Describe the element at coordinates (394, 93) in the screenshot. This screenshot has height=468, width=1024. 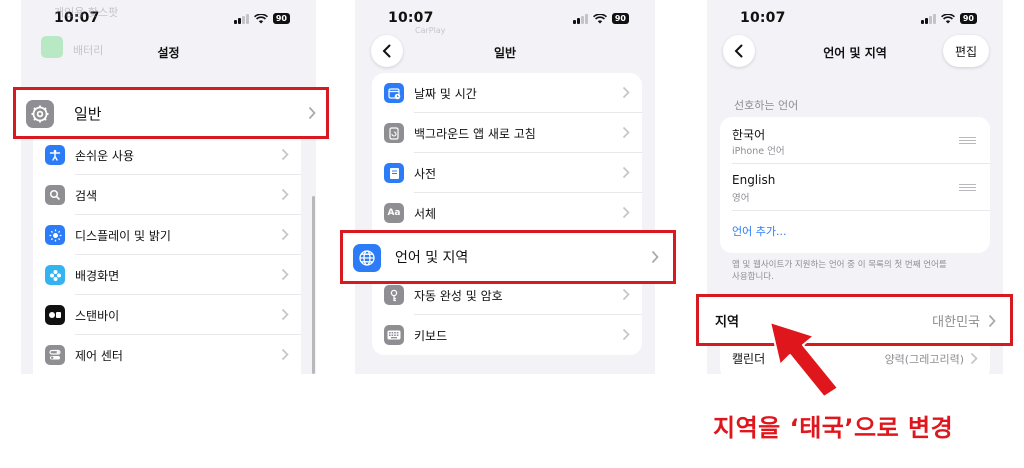
I see `calendar-clock-icon` at that location.